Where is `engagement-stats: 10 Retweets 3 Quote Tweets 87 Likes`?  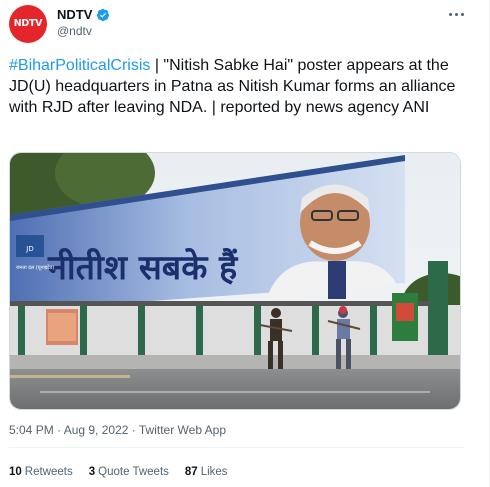
engagement-stats: 10 Retweets 3 Quote Tweets 87 Likes is located at coordinates (126, 472).